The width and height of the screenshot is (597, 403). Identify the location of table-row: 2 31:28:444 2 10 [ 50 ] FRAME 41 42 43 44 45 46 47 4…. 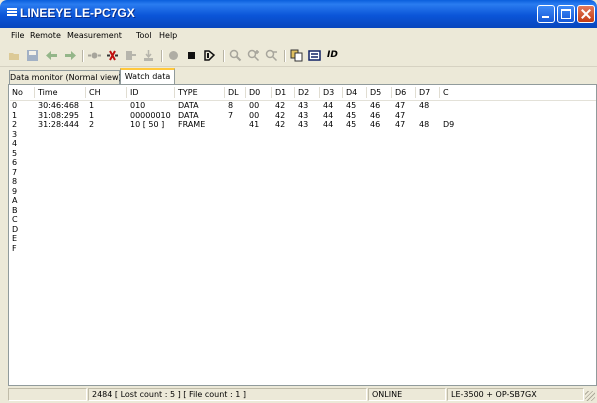
(303, 125).